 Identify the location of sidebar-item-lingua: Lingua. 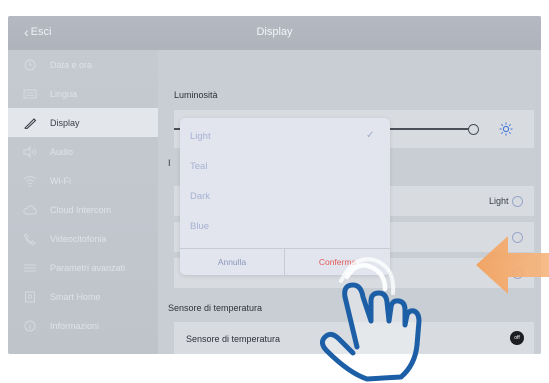
(83, 93).